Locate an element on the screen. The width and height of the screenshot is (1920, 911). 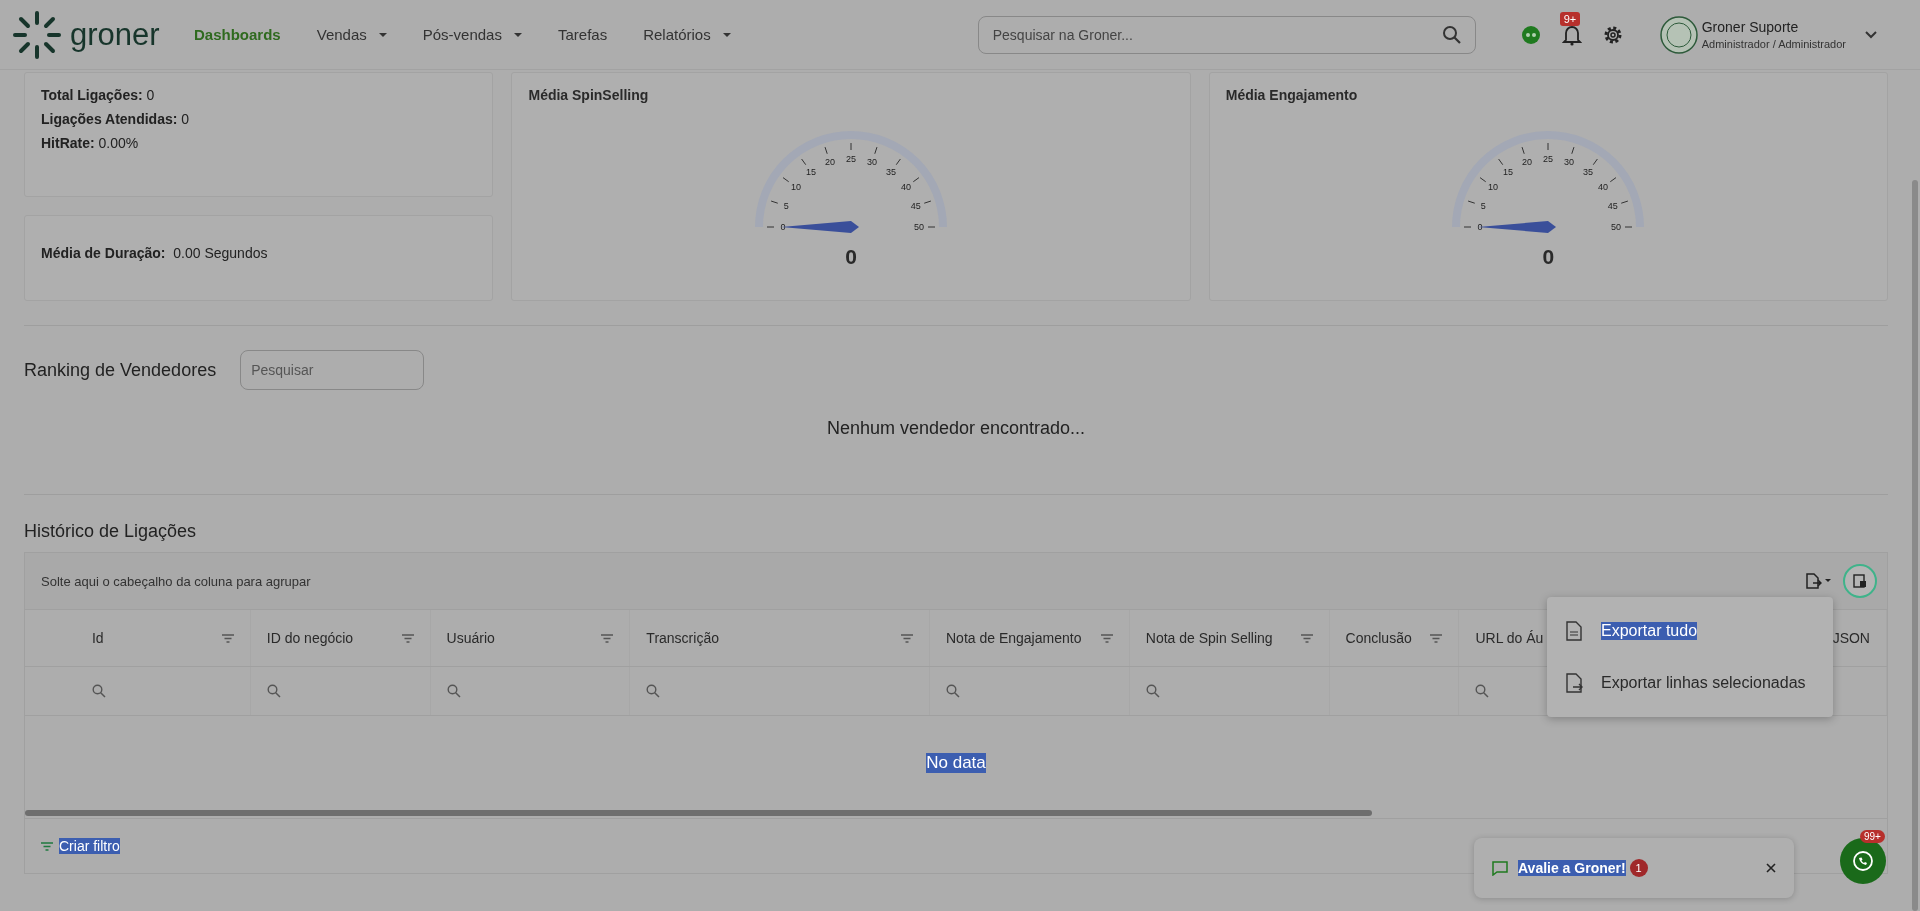
export-icon is located at coordinates (1818, 581).